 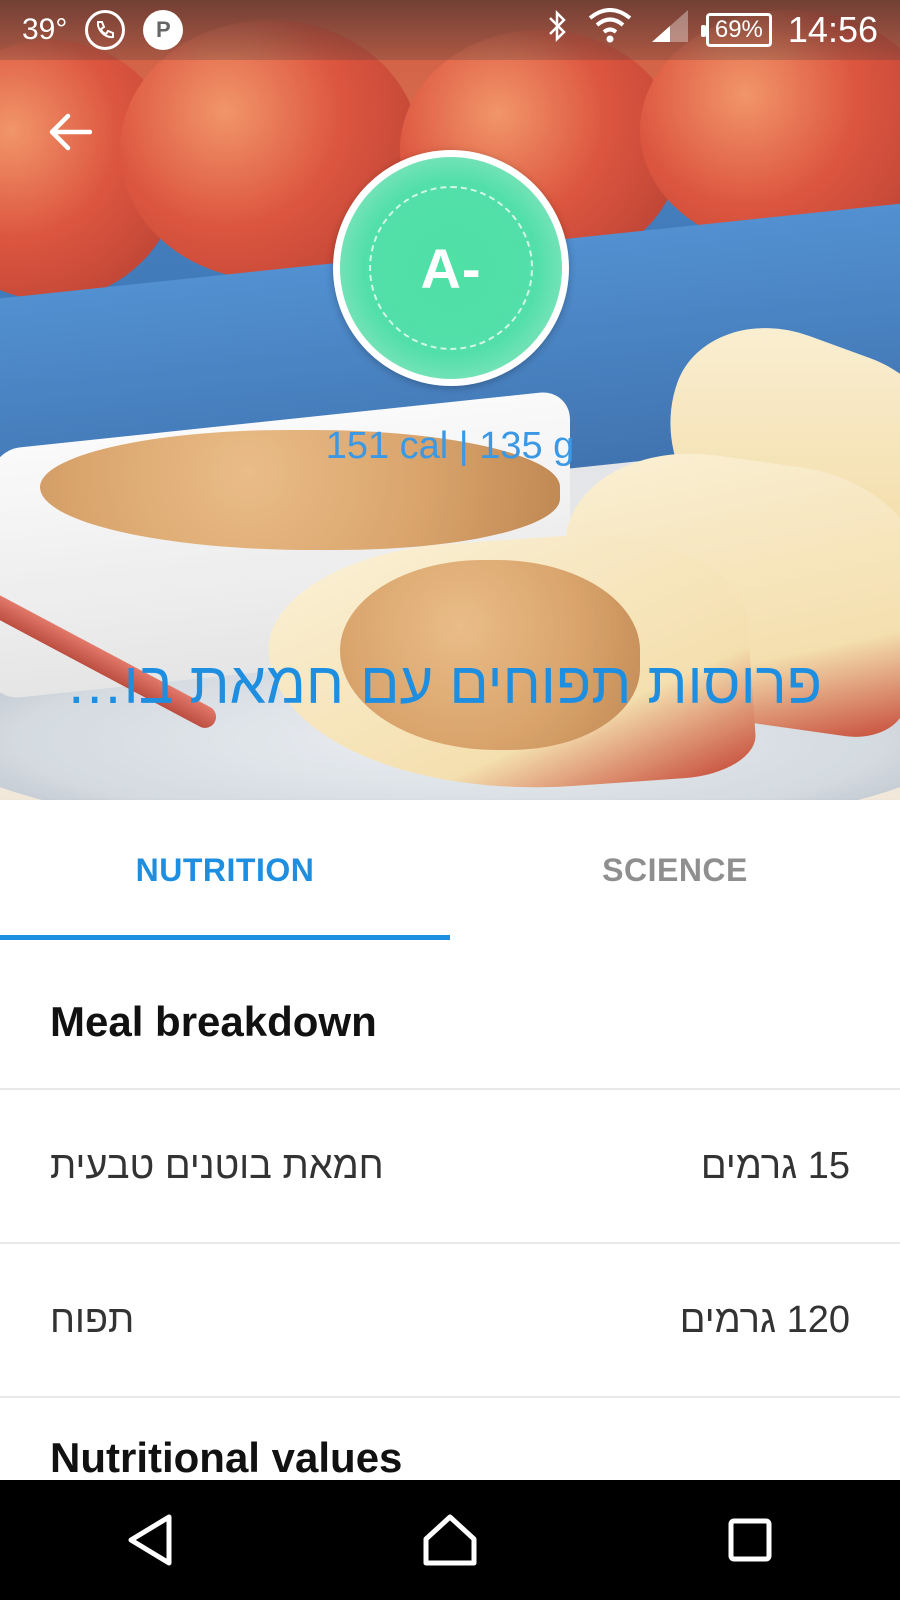 What do you see at coordinates (670, 30) in the screenshot?
I see `signal-icon` at bounding box center [670, 30].